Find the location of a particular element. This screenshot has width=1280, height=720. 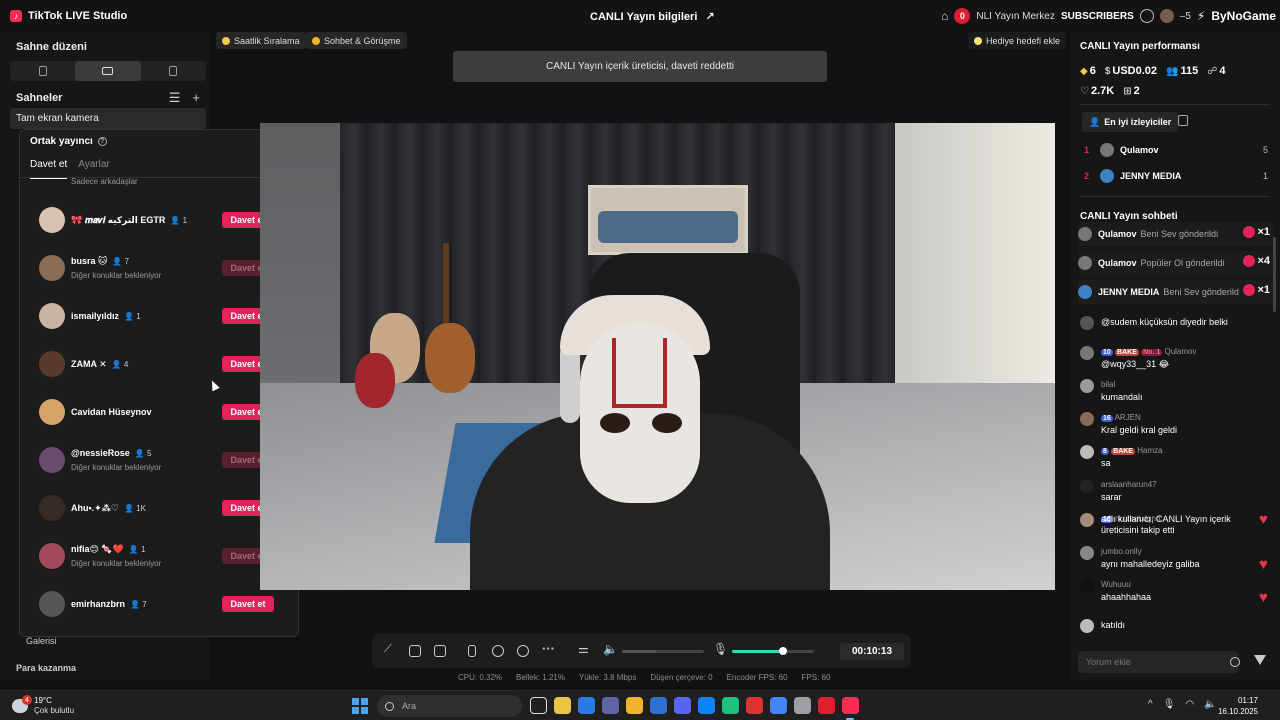

record-icon is located at coordinates (498, 651).